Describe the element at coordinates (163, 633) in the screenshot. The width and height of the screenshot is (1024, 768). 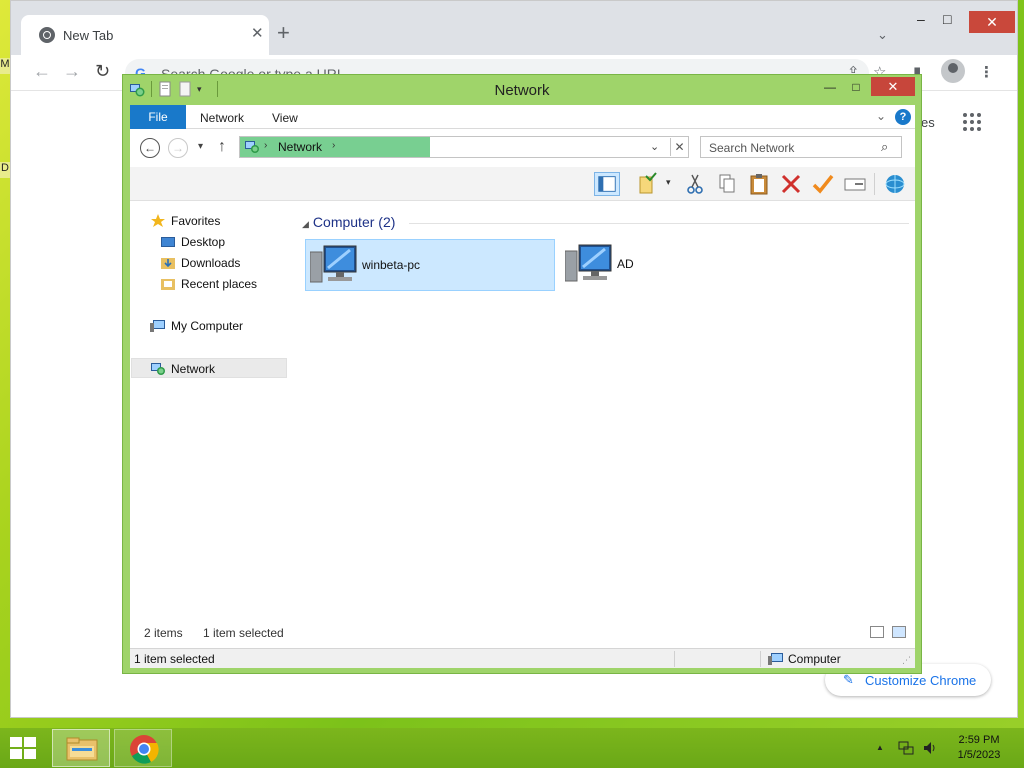
I see `item-count: 2 items` at that location.